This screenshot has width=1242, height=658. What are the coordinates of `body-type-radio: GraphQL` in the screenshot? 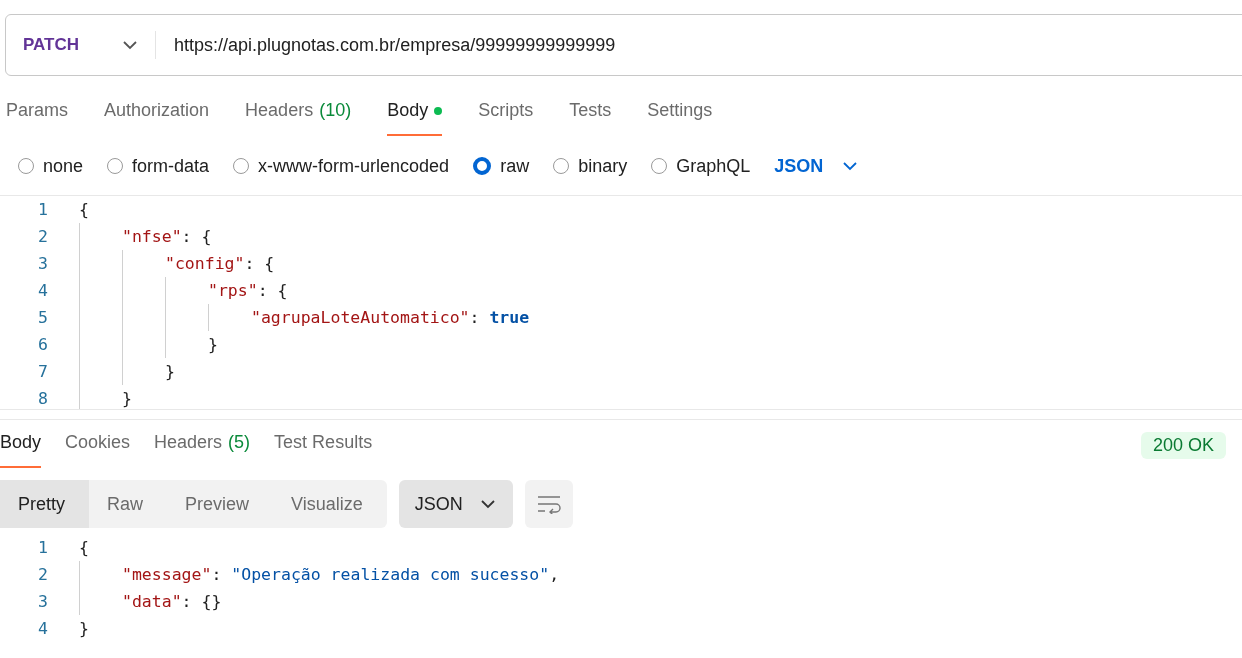 It's located at (701, 166).